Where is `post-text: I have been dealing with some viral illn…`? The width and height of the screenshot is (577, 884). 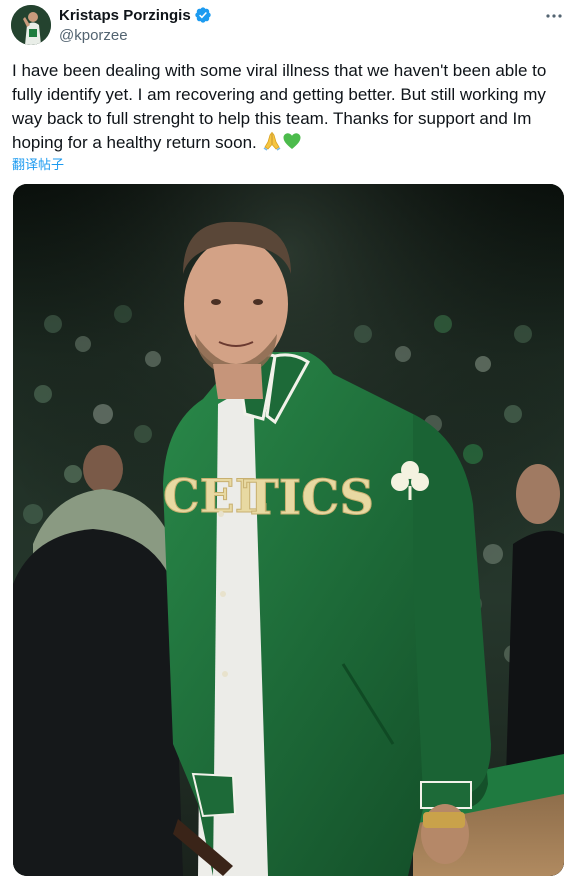 post-text: I have been dealing with some viral illn… is located at coordinates (286, 108).